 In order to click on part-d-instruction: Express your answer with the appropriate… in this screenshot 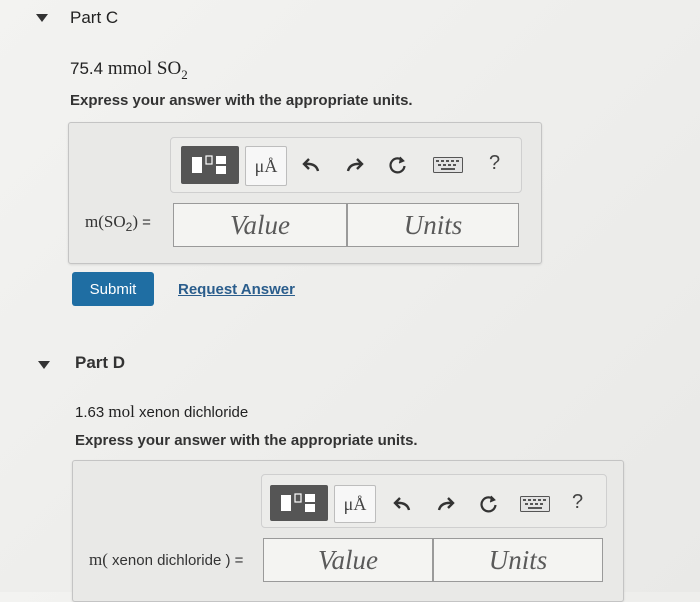, I will do `click(246, 440)`.